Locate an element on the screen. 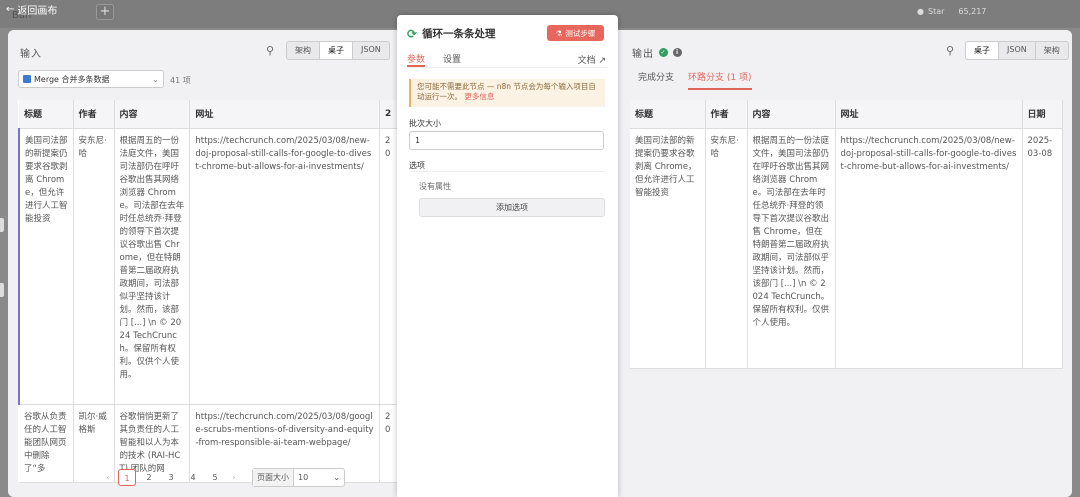  tab-done-branch: 完成分支 is located at coordinates (656, 80).